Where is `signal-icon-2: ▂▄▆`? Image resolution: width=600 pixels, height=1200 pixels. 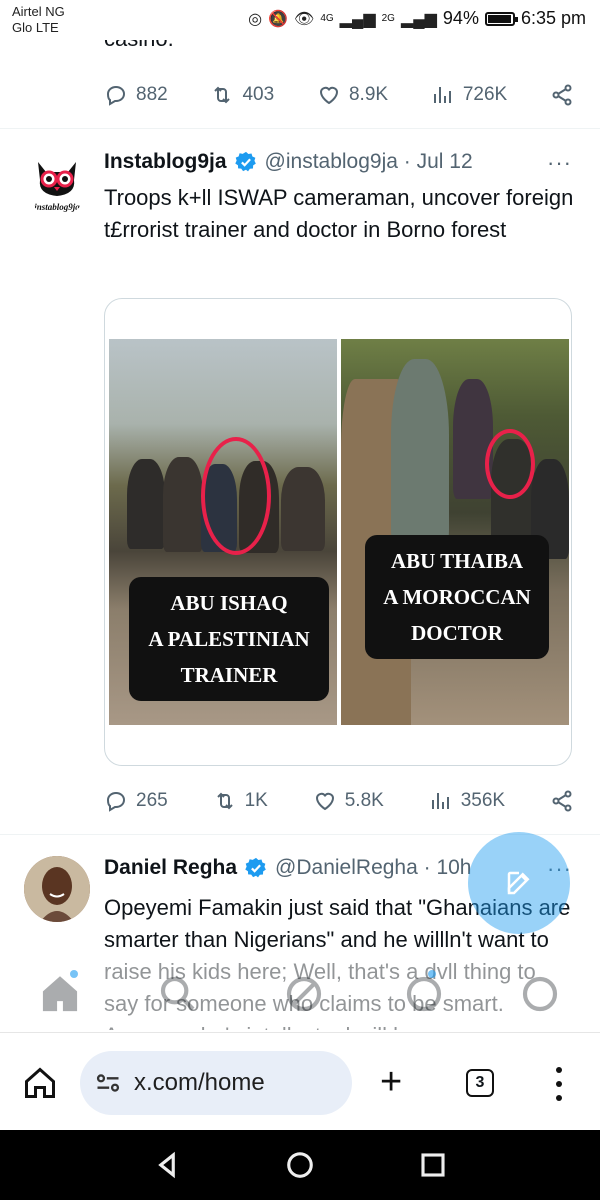
signal-icon-2: ▂▄▆ is located at coordinates (418, 19).